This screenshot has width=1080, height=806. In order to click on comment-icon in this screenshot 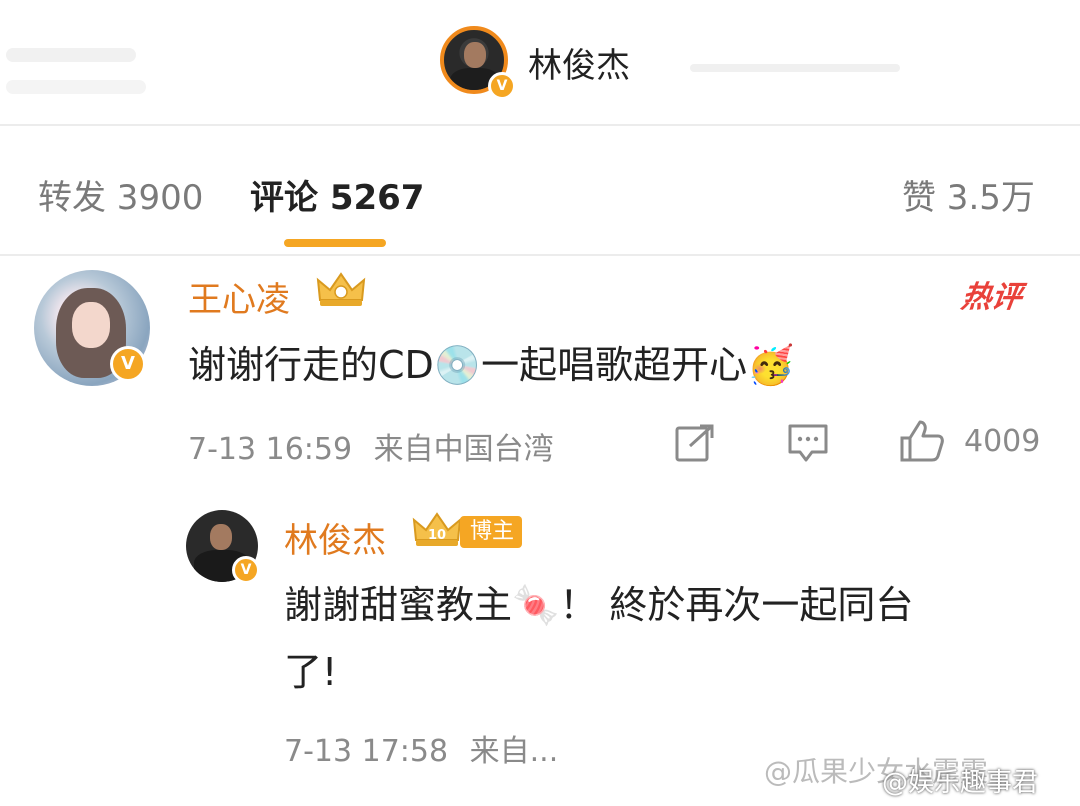, I will do `click(808, 443)`.